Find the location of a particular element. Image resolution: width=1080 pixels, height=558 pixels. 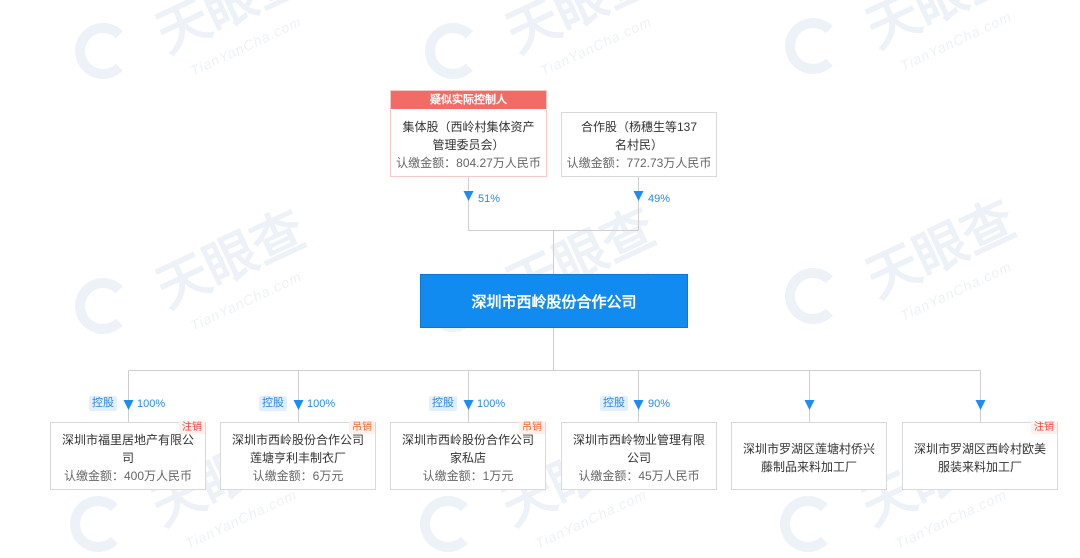

investment-node: 注销 深圳市福里居地产有限公 司 认缴金额：400万人民币 is located at coordinates (128, 455).